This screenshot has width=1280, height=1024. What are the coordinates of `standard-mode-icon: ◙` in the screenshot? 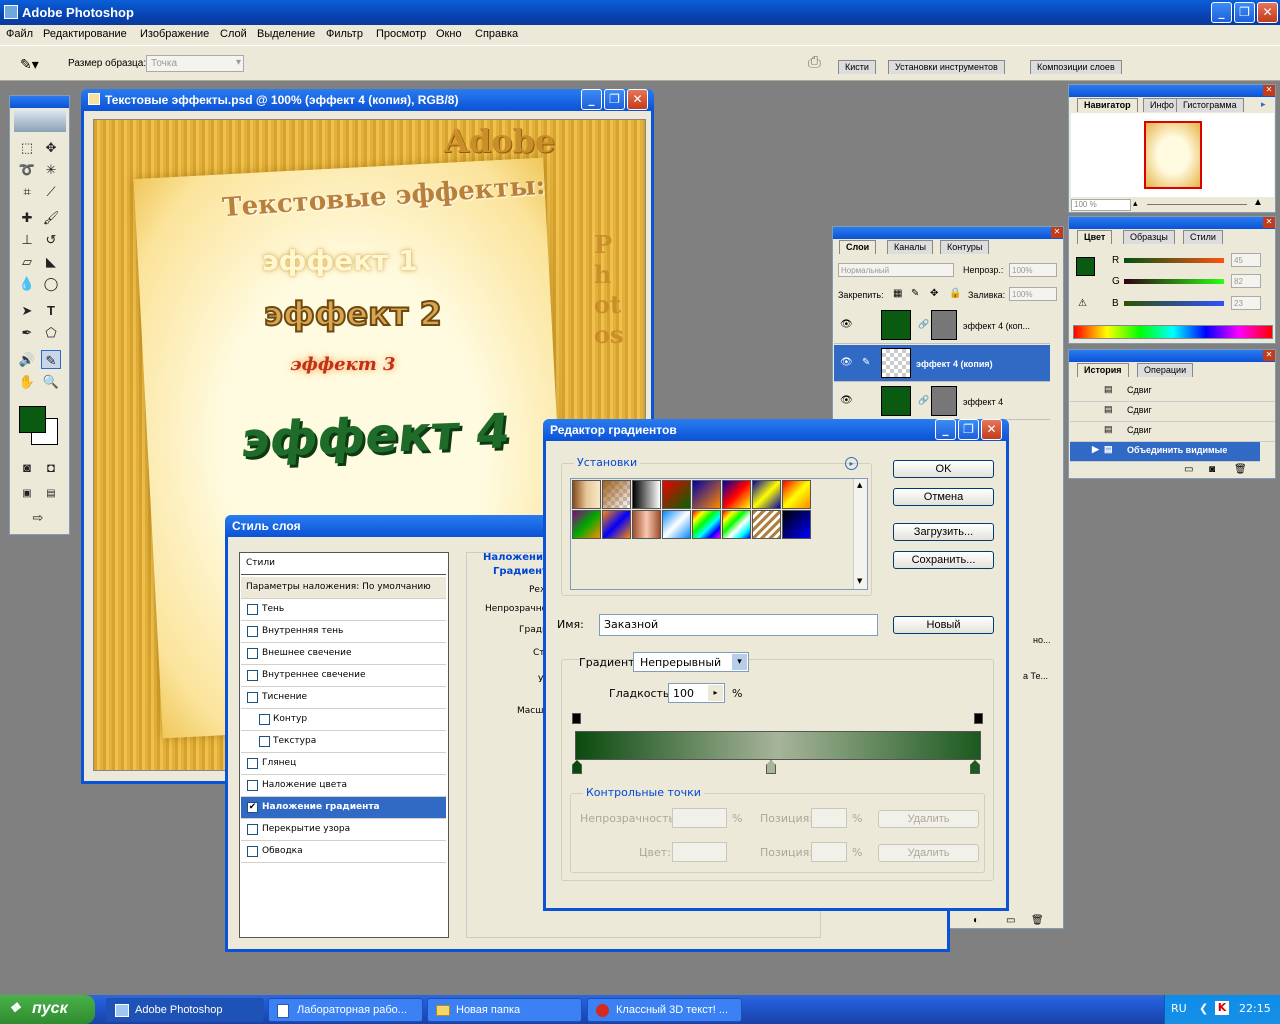 It's located at (27, 467).